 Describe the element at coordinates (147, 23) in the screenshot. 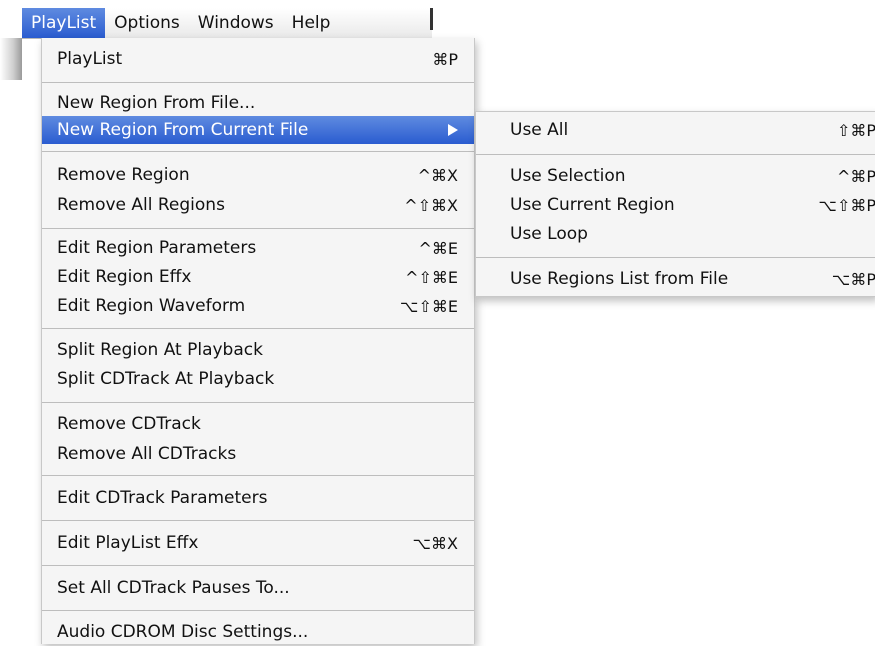

I see `menubar-item-options: Options` at that location.